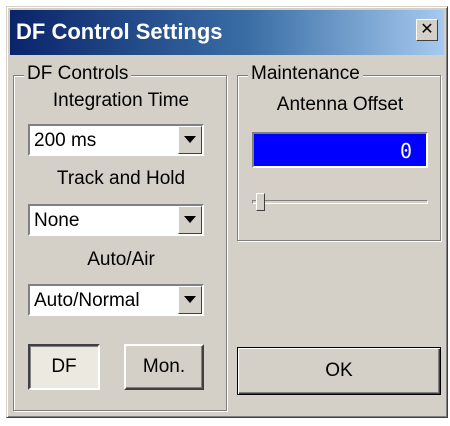  What do you see at coordinates (340, 202) in the screenshot?
I see `antenna-offset-slider-track` at bounding box center [340, 202].